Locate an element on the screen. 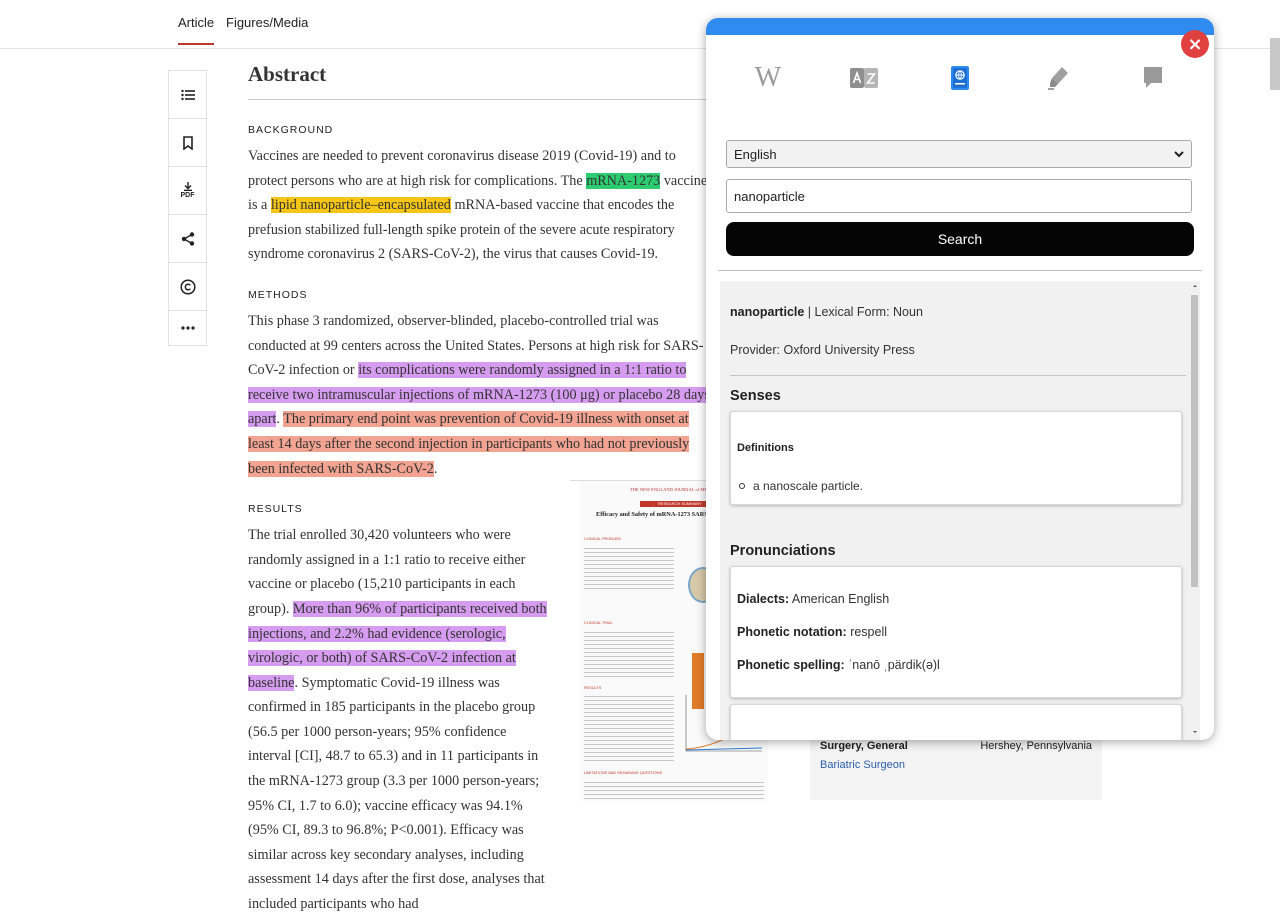 This screenshot has width=1280, height=917. result-scrollbar-thumb is located at coordinates (1194, 441).